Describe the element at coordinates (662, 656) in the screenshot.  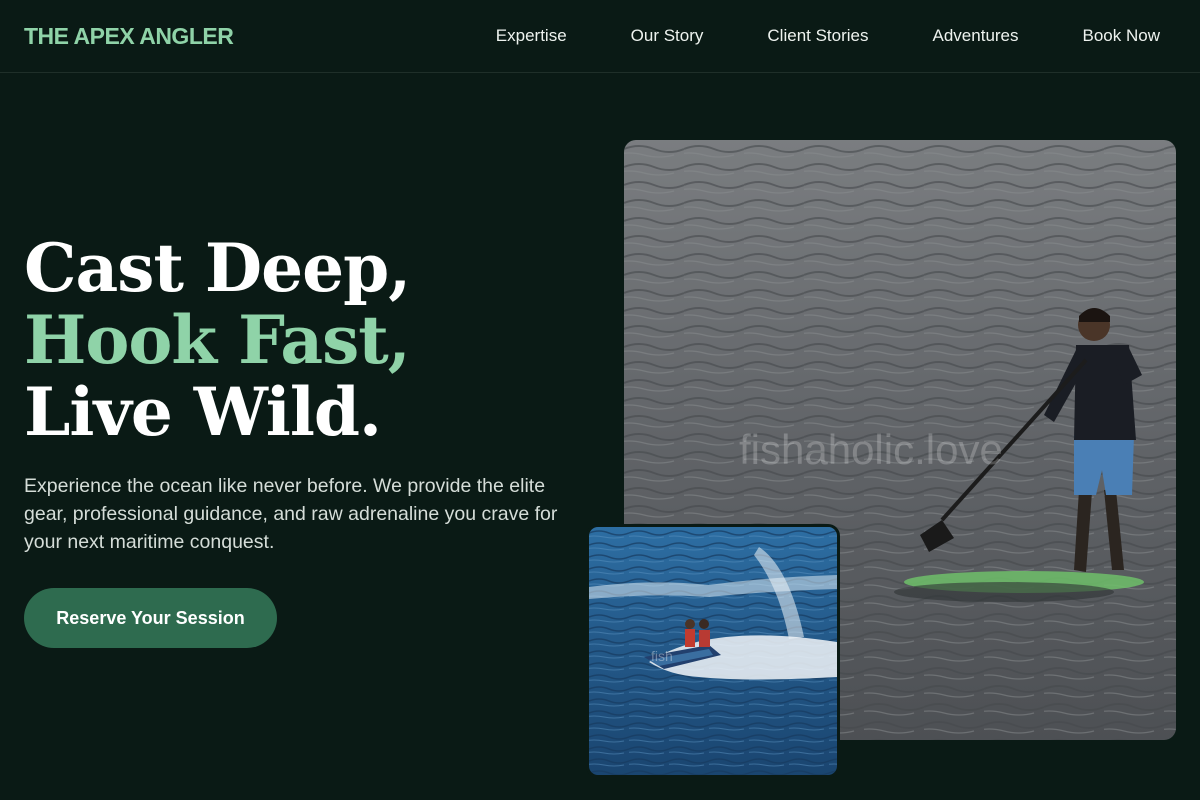
I see `small-watermark-text: fish` at that location.